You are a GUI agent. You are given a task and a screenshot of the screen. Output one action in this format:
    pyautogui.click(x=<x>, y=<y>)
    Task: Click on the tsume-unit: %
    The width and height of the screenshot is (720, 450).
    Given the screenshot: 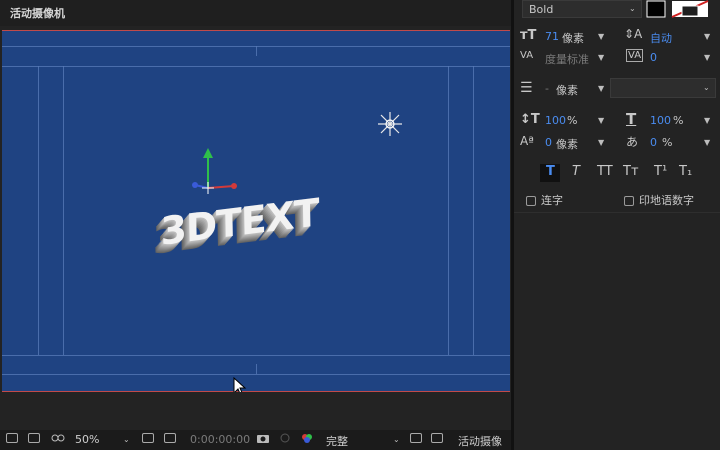 What is the action you would take?
    pyautogui.click(x=667, y=142)
    